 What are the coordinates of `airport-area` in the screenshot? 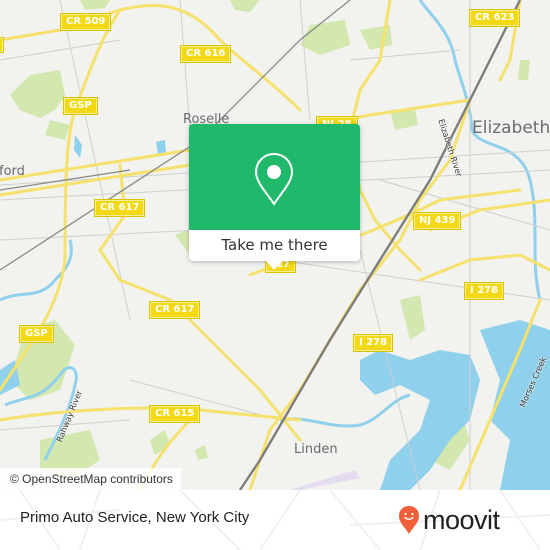 It's located at (325, 480).